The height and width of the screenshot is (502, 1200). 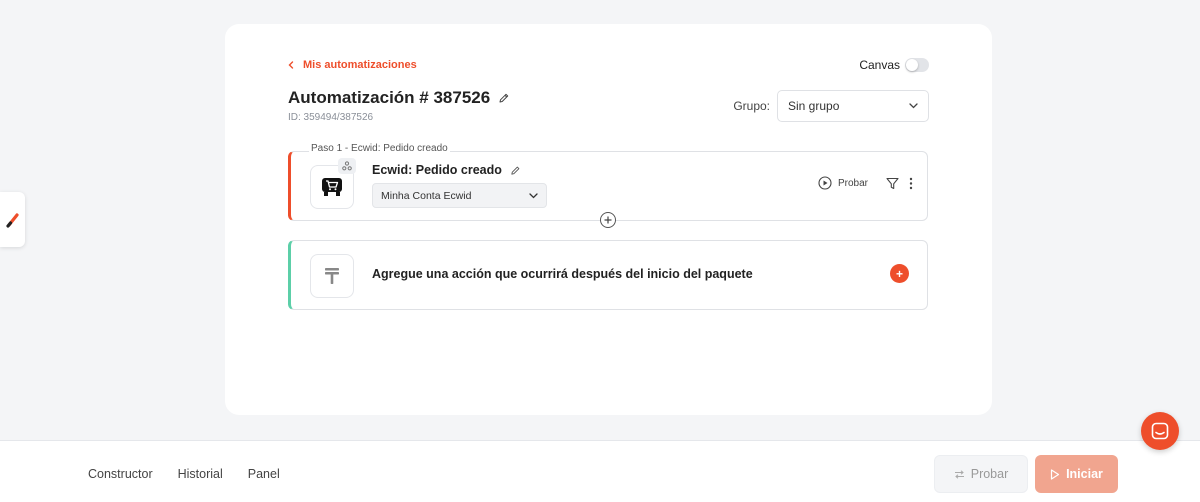 I want to click on add-action-button: +, so click(x=899, y=273).